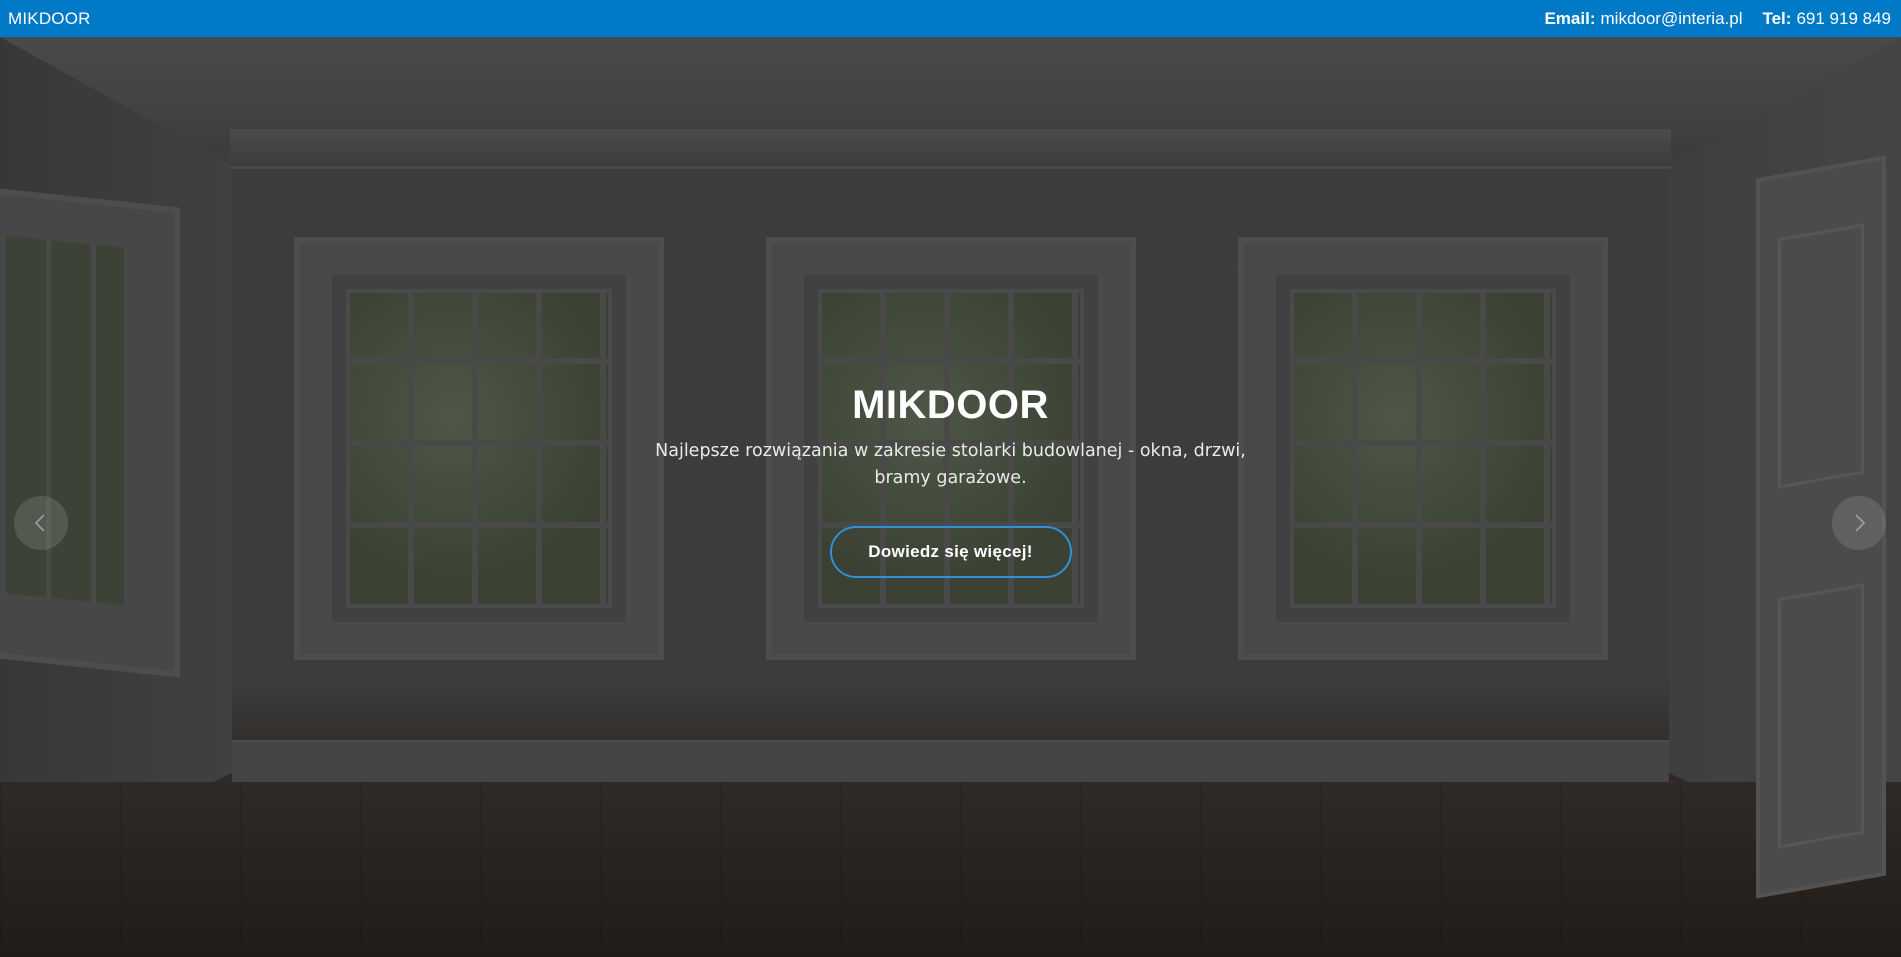 This screenshot has width=1901, height=957. I want to click on email-contact: Email: mikdoor@interia.pl, so click(1643, 19).